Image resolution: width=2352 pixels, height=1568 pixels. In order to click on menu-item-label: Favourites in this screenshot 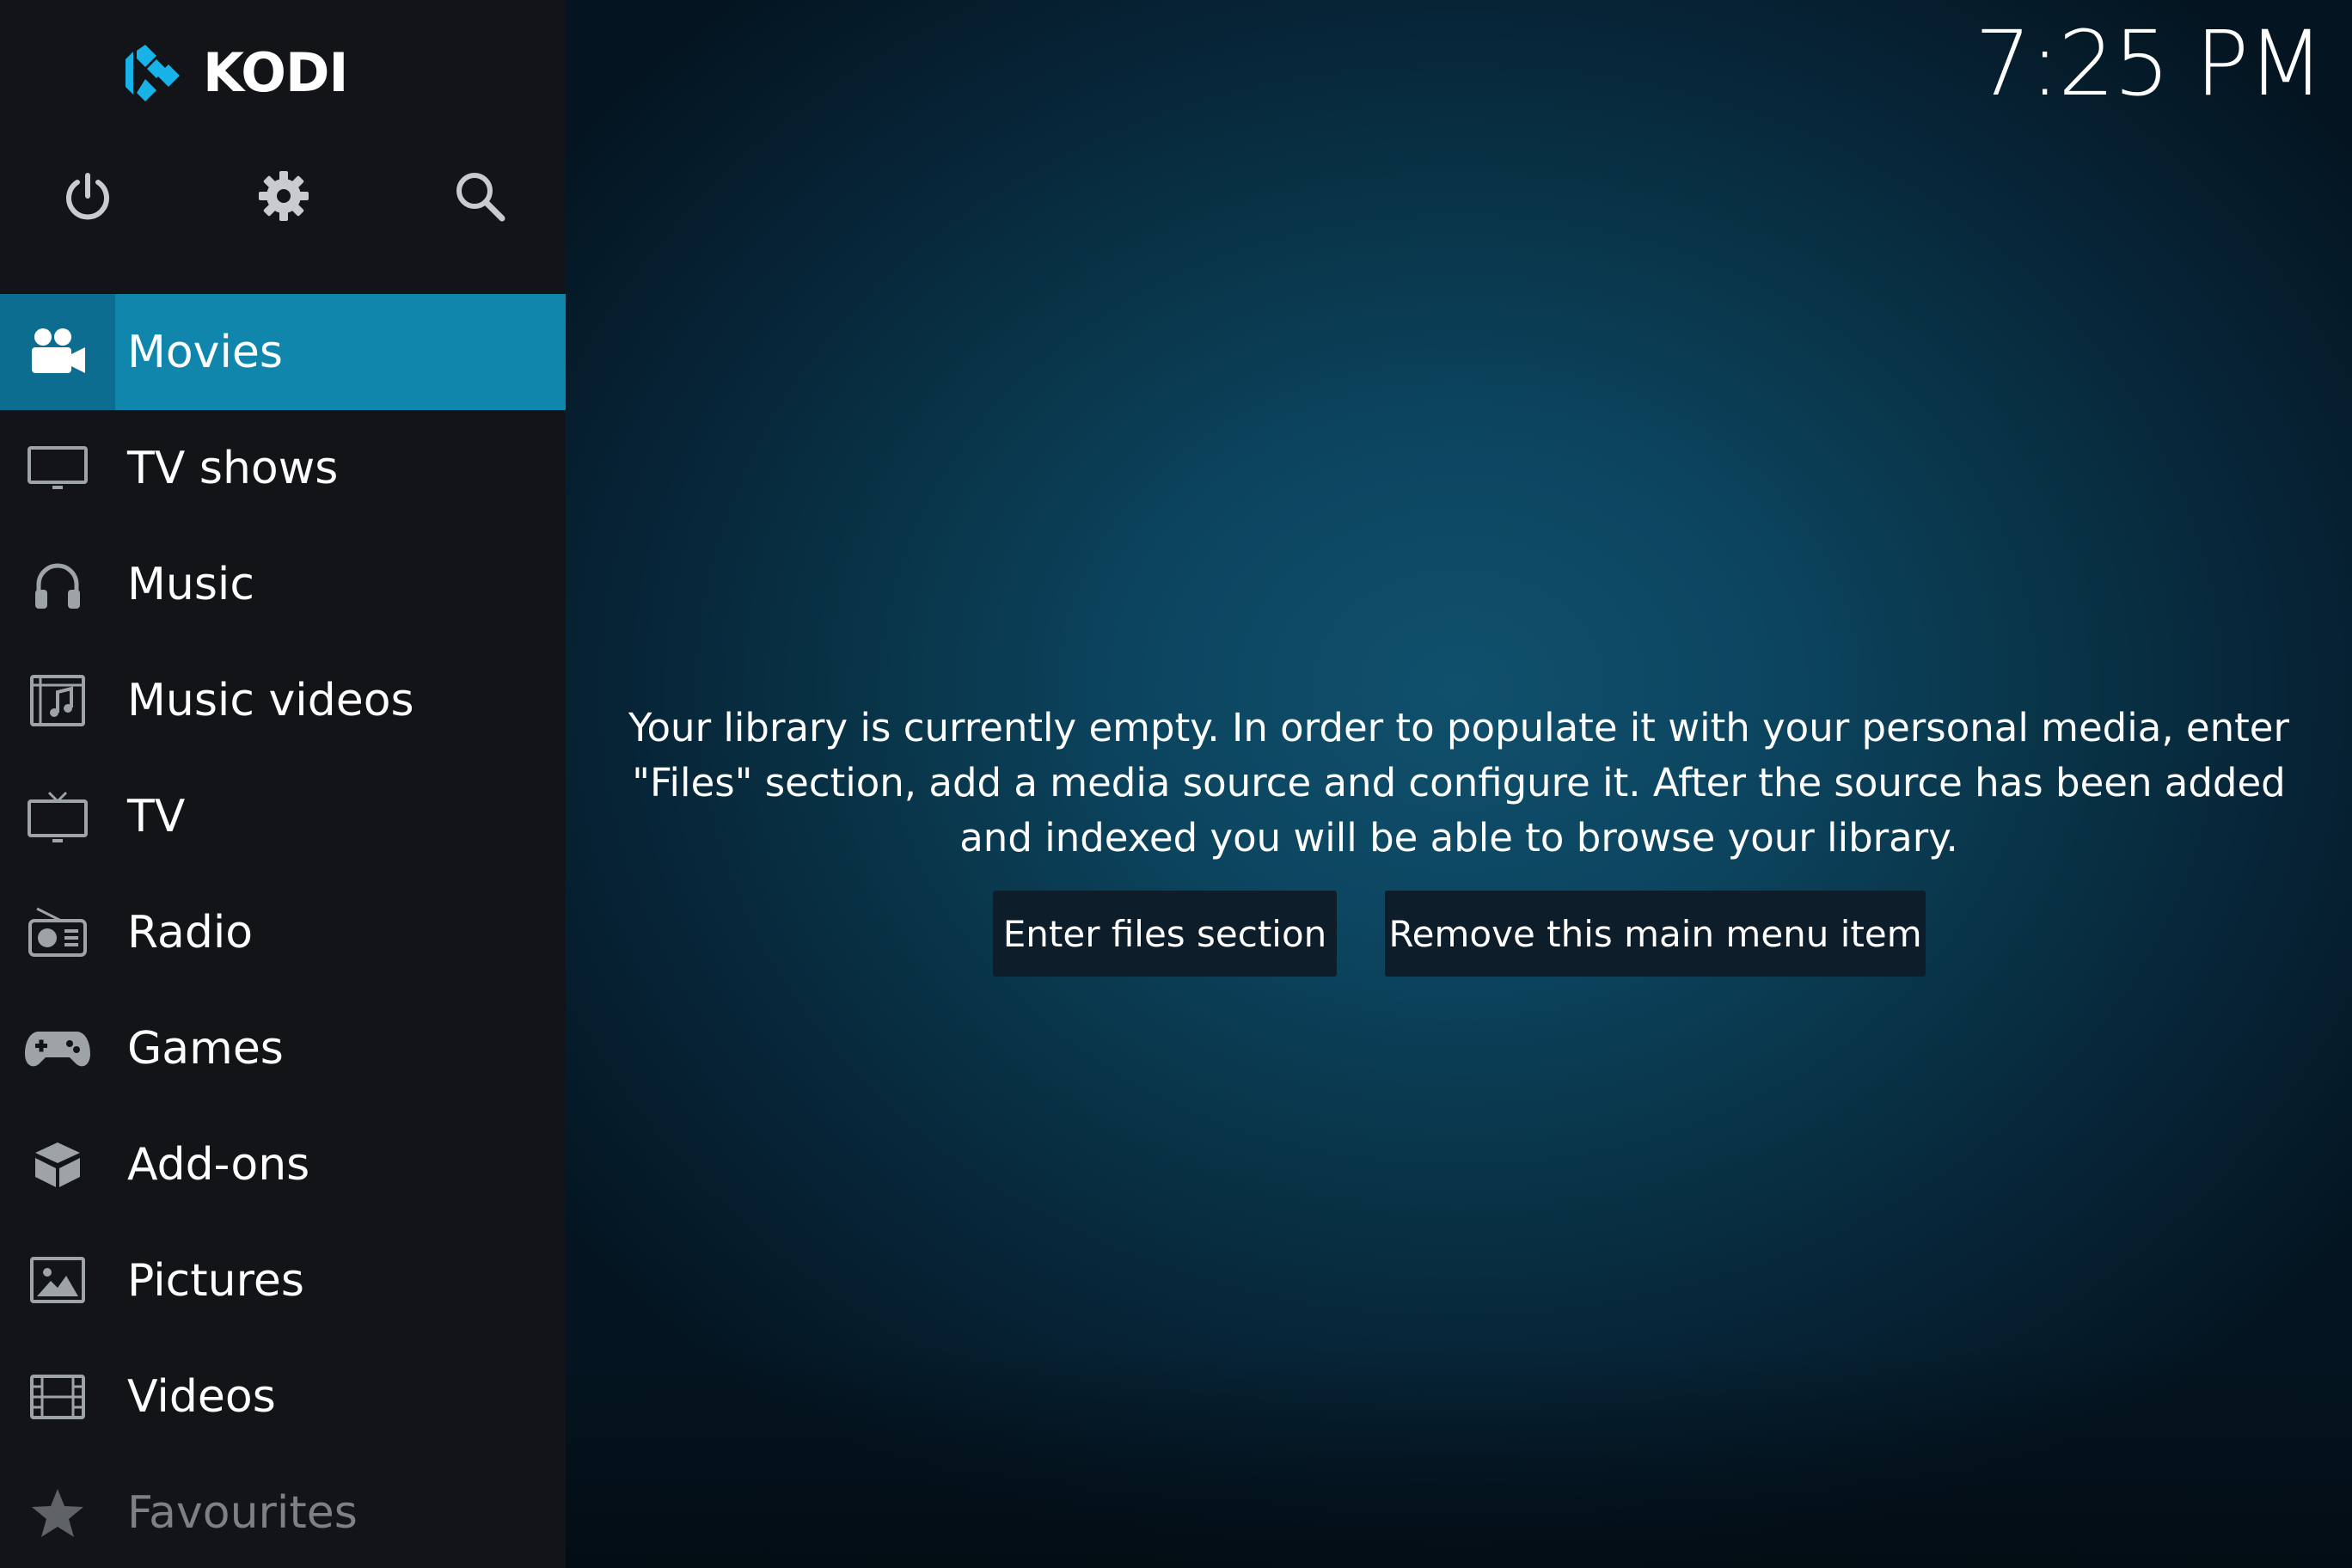, I will do `click(242, 1512)`.